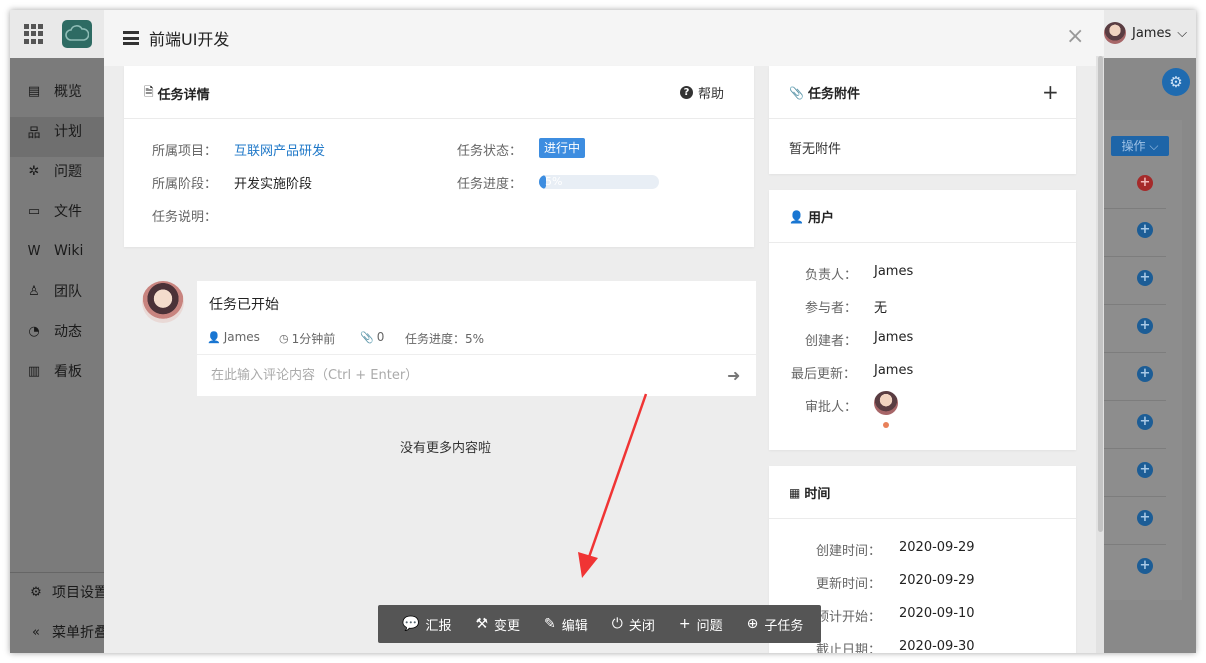 The width and height of the screenshot is (1206, 663). I want to click on sidebar-item-label: 看板, so click(68, 372).